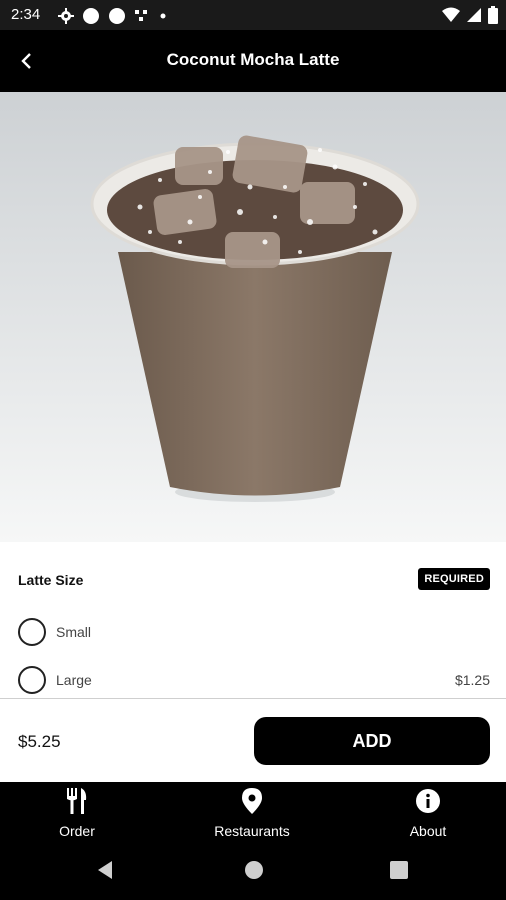  Describe the element at coordinates (372, 741) in the screenshot. I see `add-button: ADD` at that location.